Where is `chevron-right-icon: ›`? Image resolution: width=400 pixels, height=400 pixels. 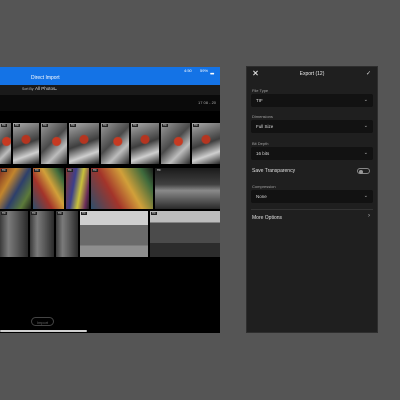
chevron-right-icon: › is located at coordinates (369, 216).